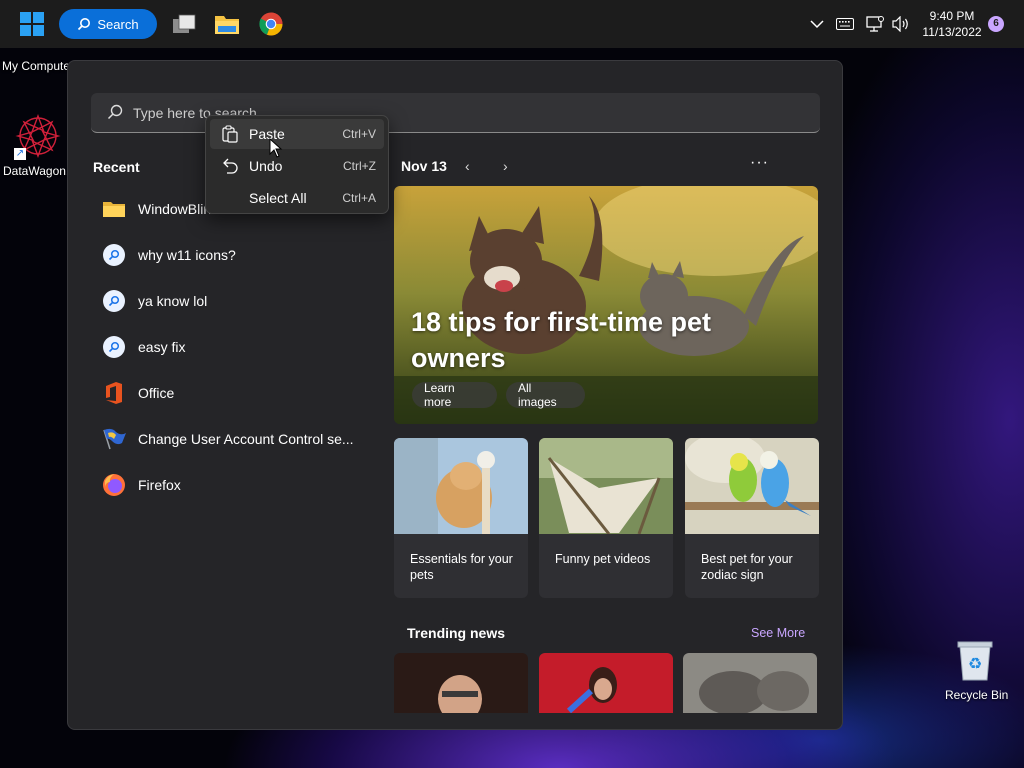 The image size is (1024, 768). Describe the element at coordinates (606, 486) in the screenshot. I see `card-image-chair` at that location.